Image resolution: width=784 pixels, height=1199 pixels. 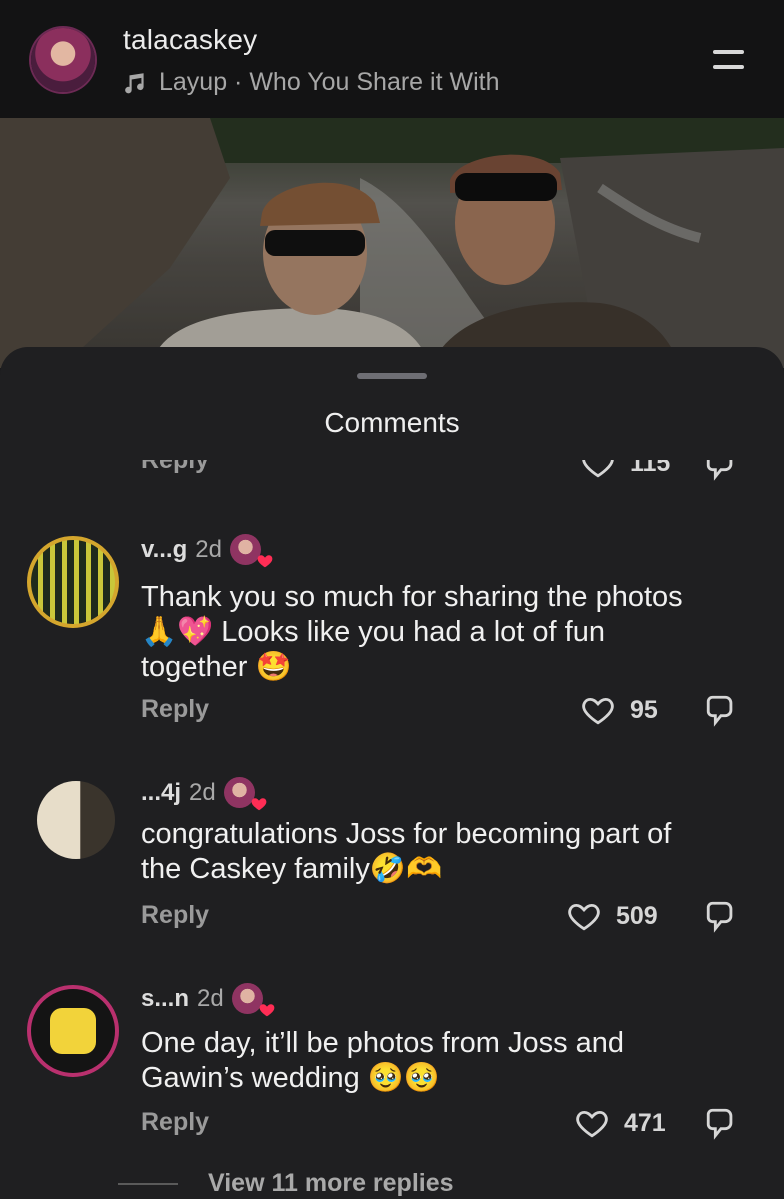 I want to click on song-title: Layup · Who You Share it With, so click(x=329, y=82).